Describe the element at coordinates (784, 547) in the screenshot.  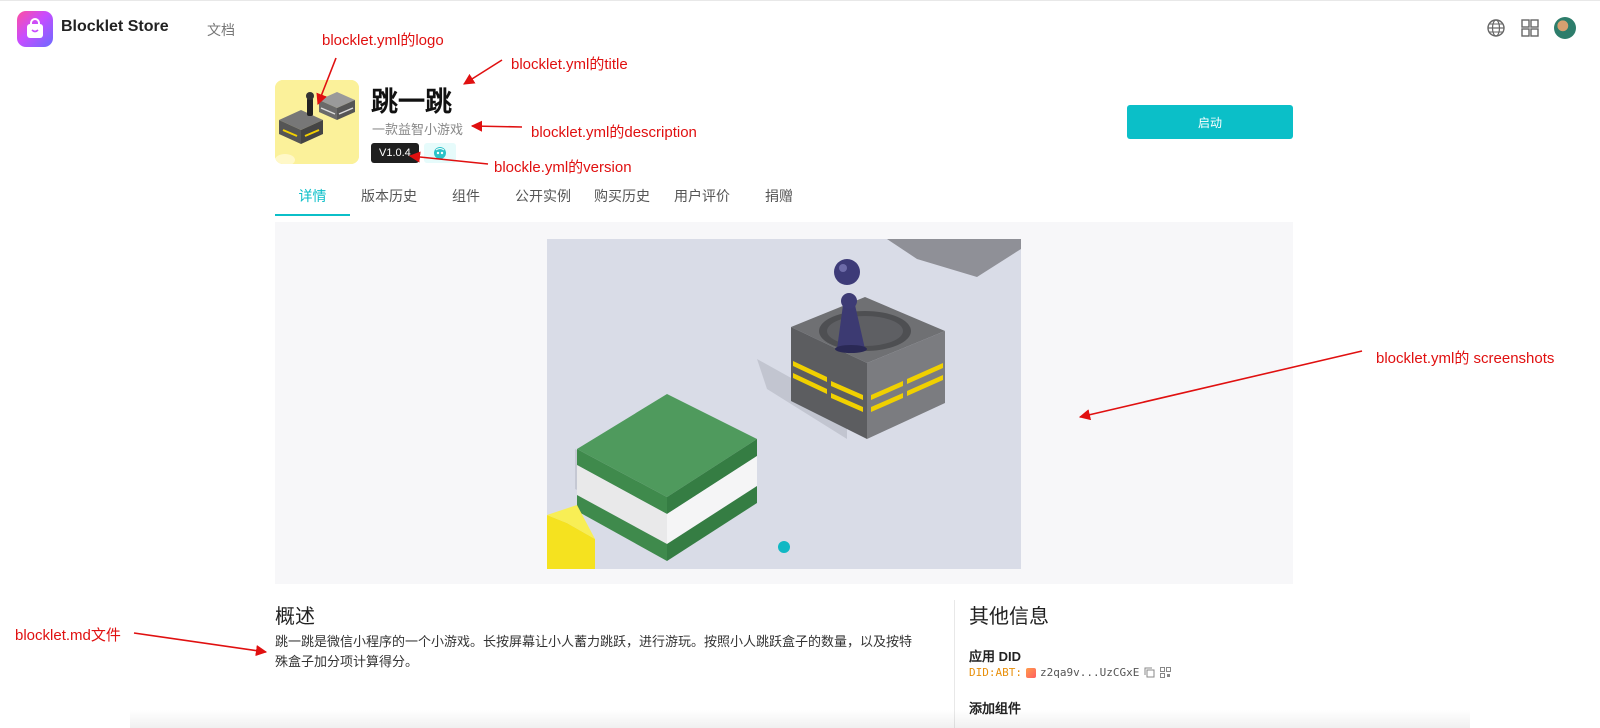
I see `carousel-indicator-dot` at that location.